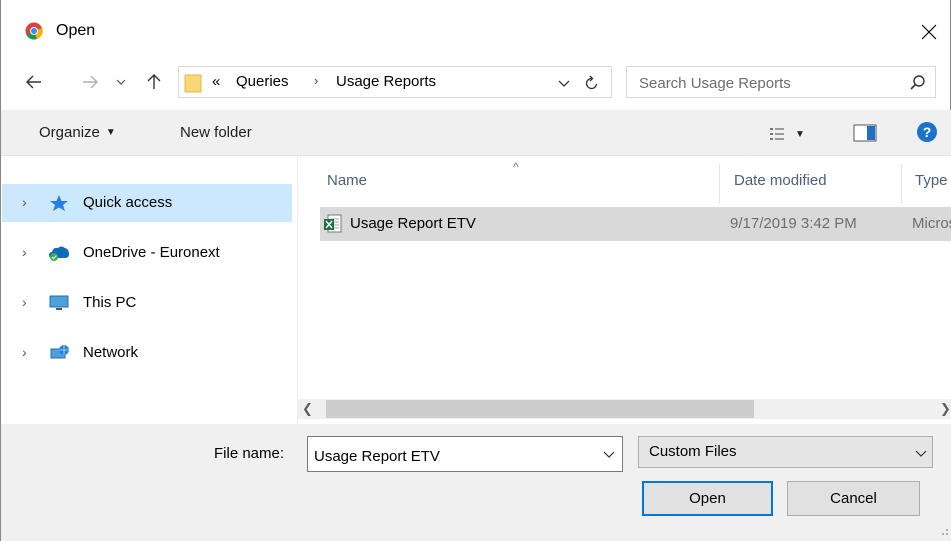 The image size is (951, 541). What do you see at coordinates (793, 223) in the screenshot?
I see `file-date-modified: 9/17/2019 3:42 PM` at bounding box center [793, 223].